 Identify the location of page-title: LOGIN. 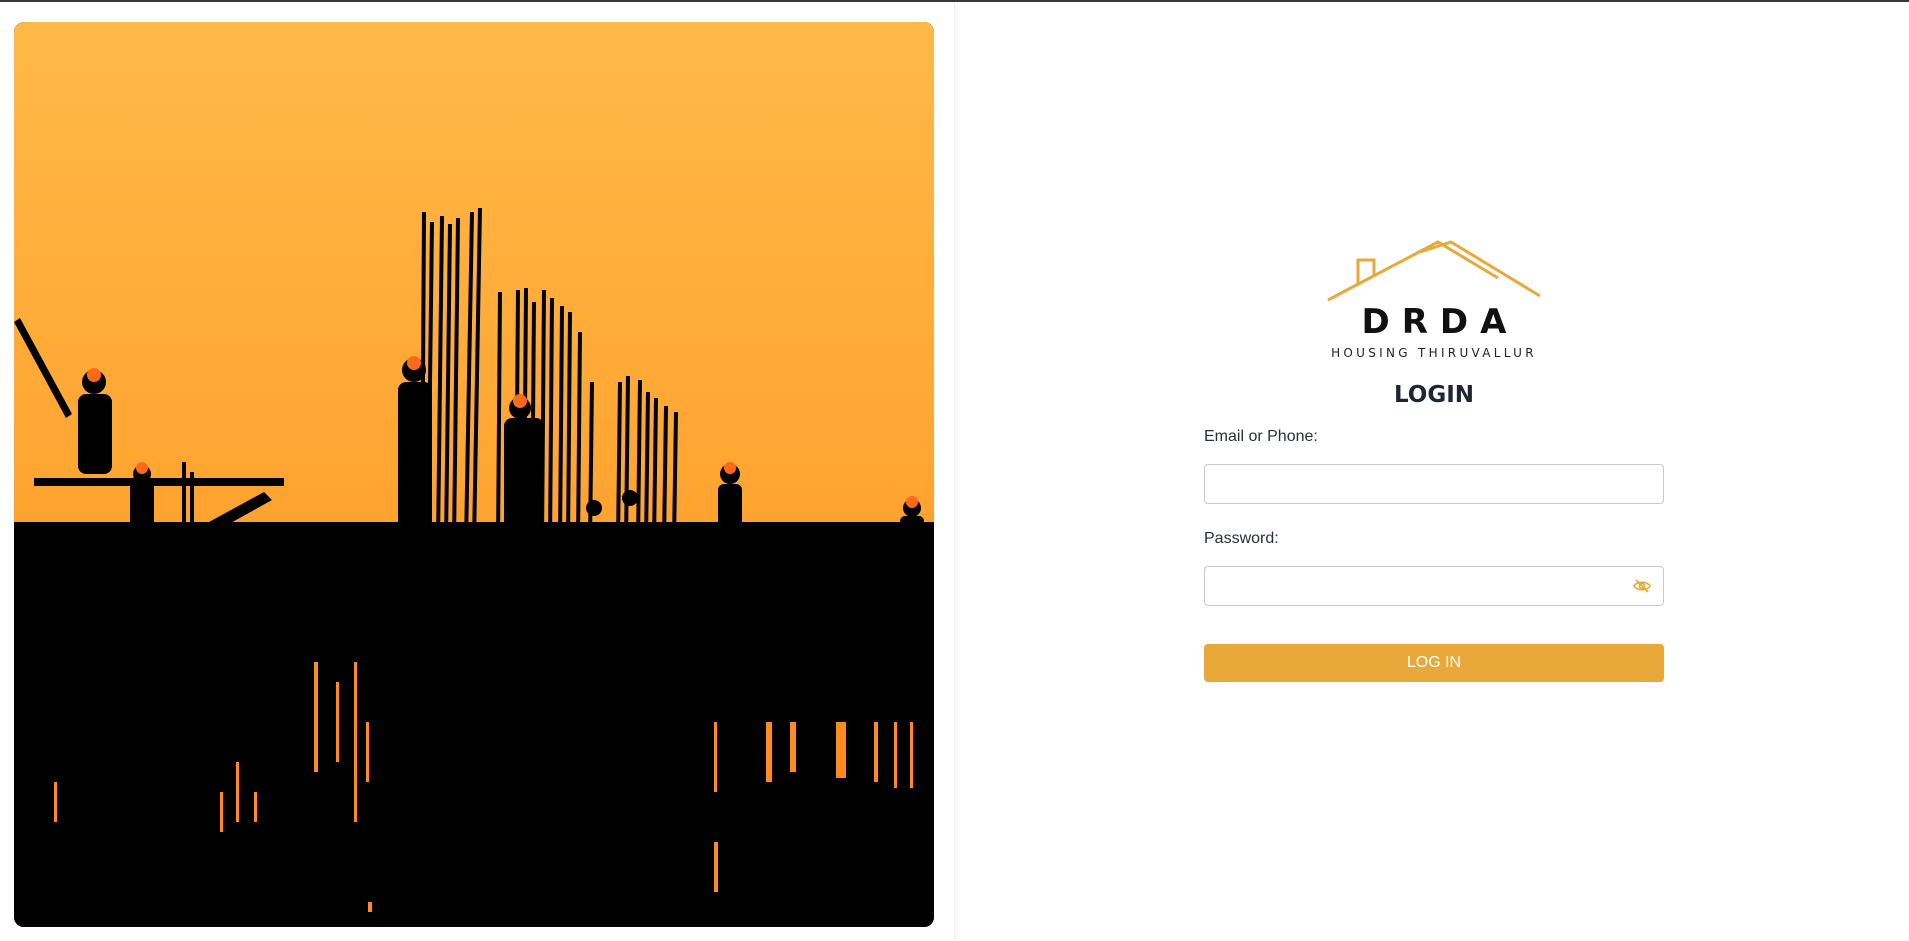
(1434, 395).